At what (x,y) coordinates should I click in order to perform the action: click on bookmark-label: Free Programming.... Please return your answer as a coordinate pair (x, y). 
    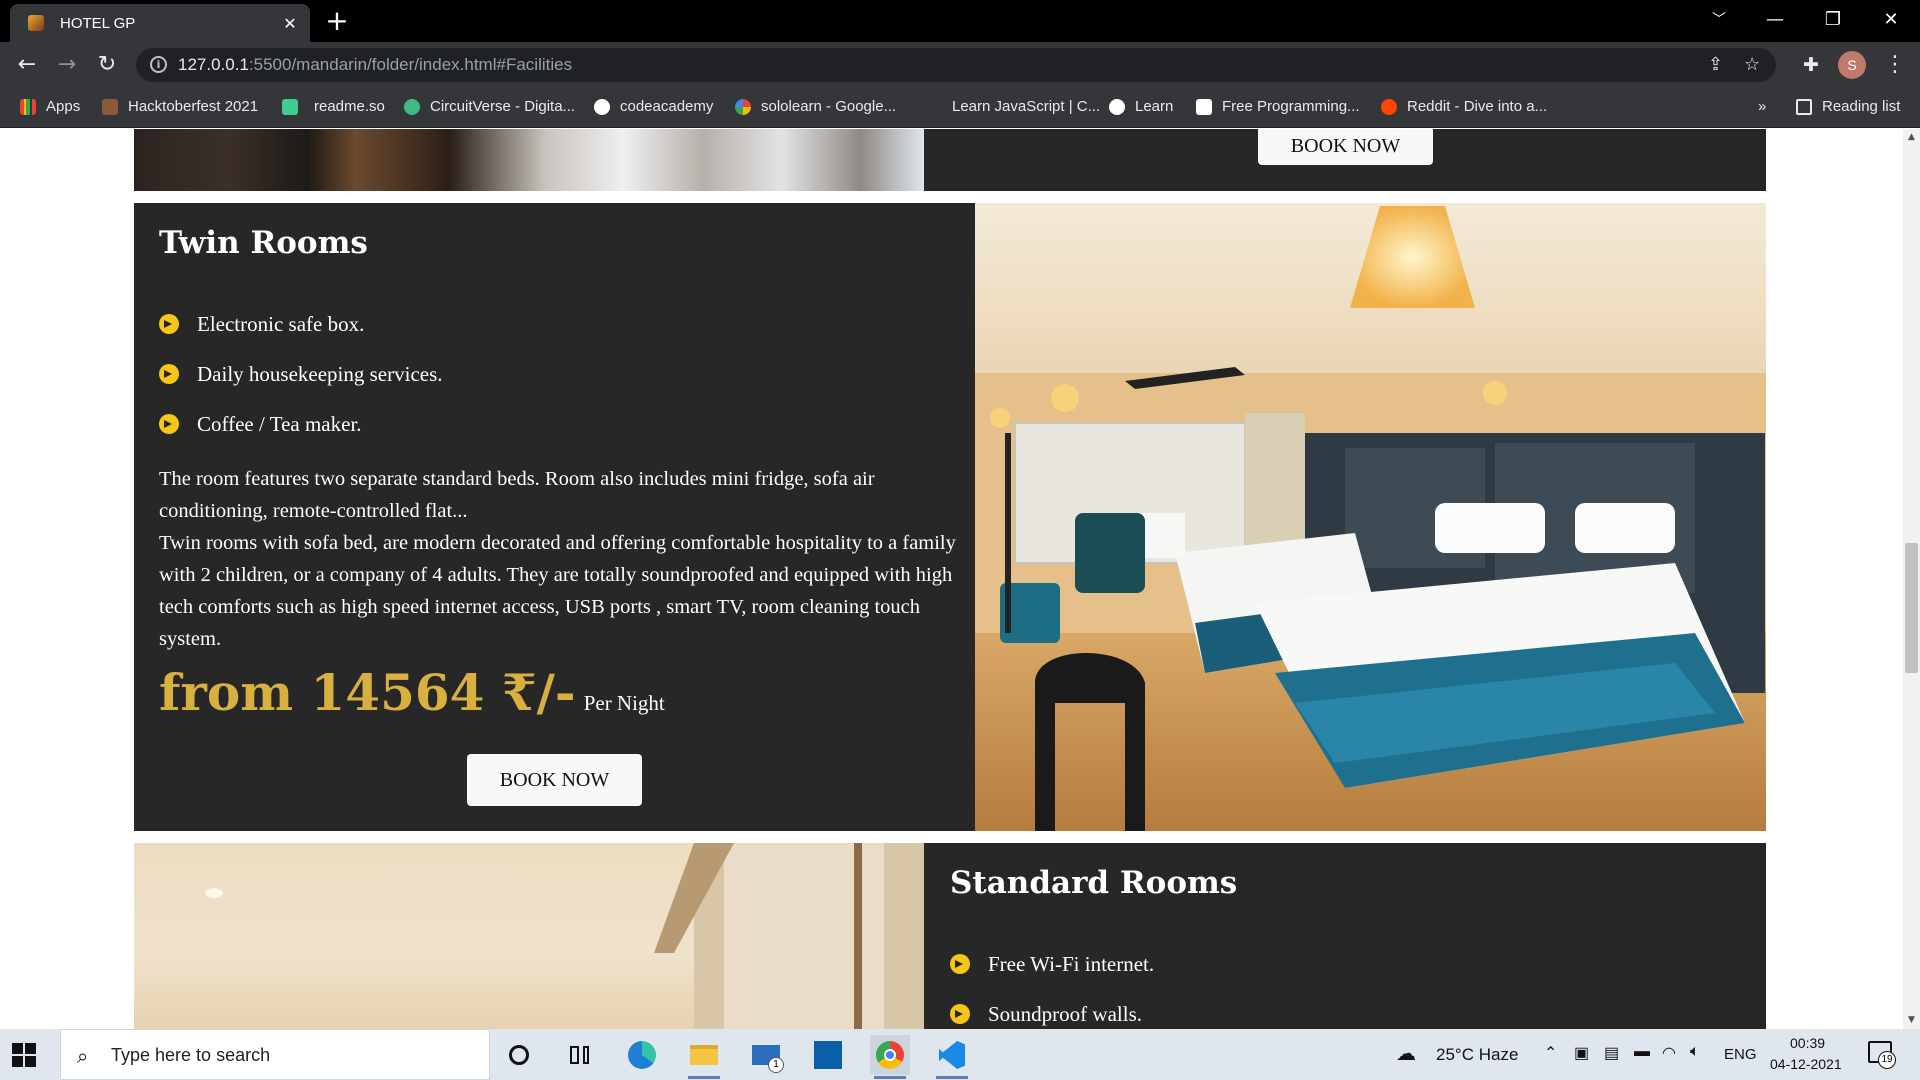
    Looking at the image, I should click on (1291, 106).